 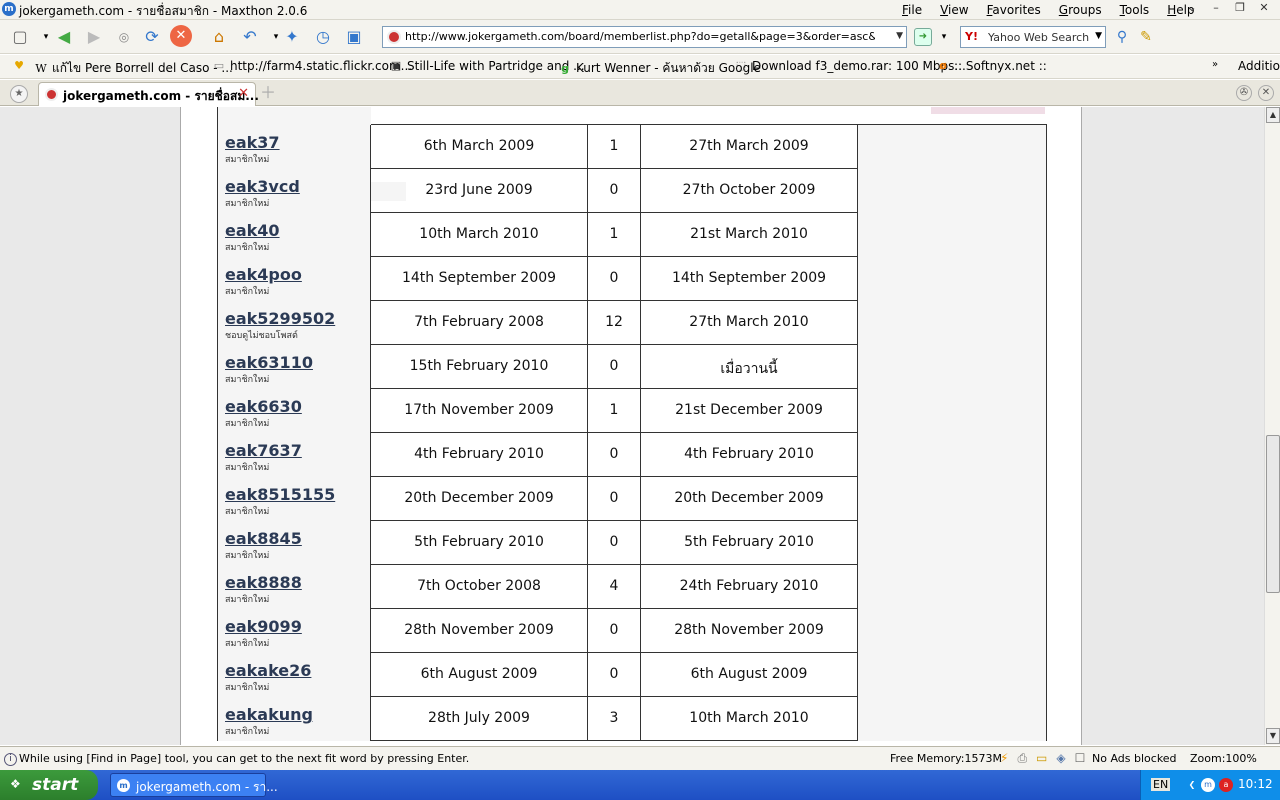 I want to click on chevron-down-icon: ⌄, so click(x=1192, y=9).